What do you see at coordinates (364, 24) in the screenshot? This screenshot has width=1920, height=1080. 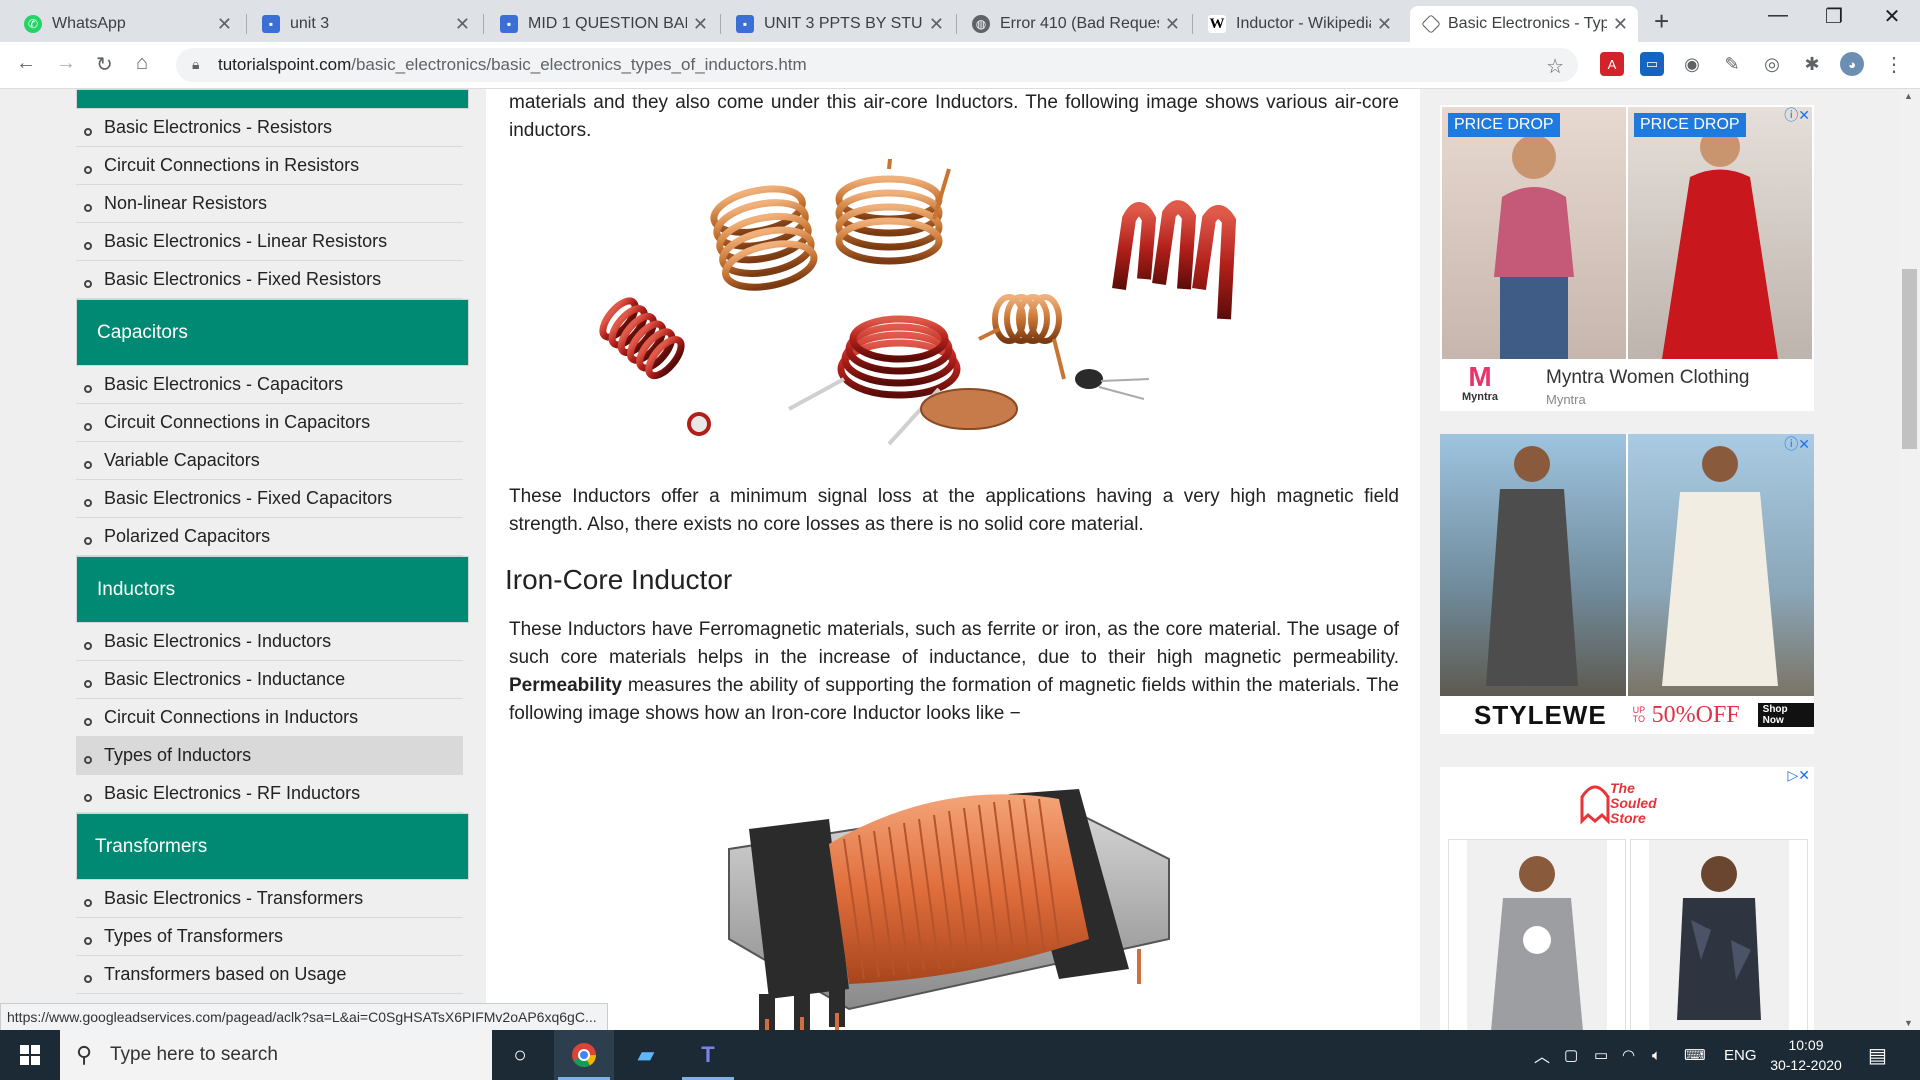 I see `tab-unit-3: ▪ unit 3 ✕` at bounding box center [364, 24].